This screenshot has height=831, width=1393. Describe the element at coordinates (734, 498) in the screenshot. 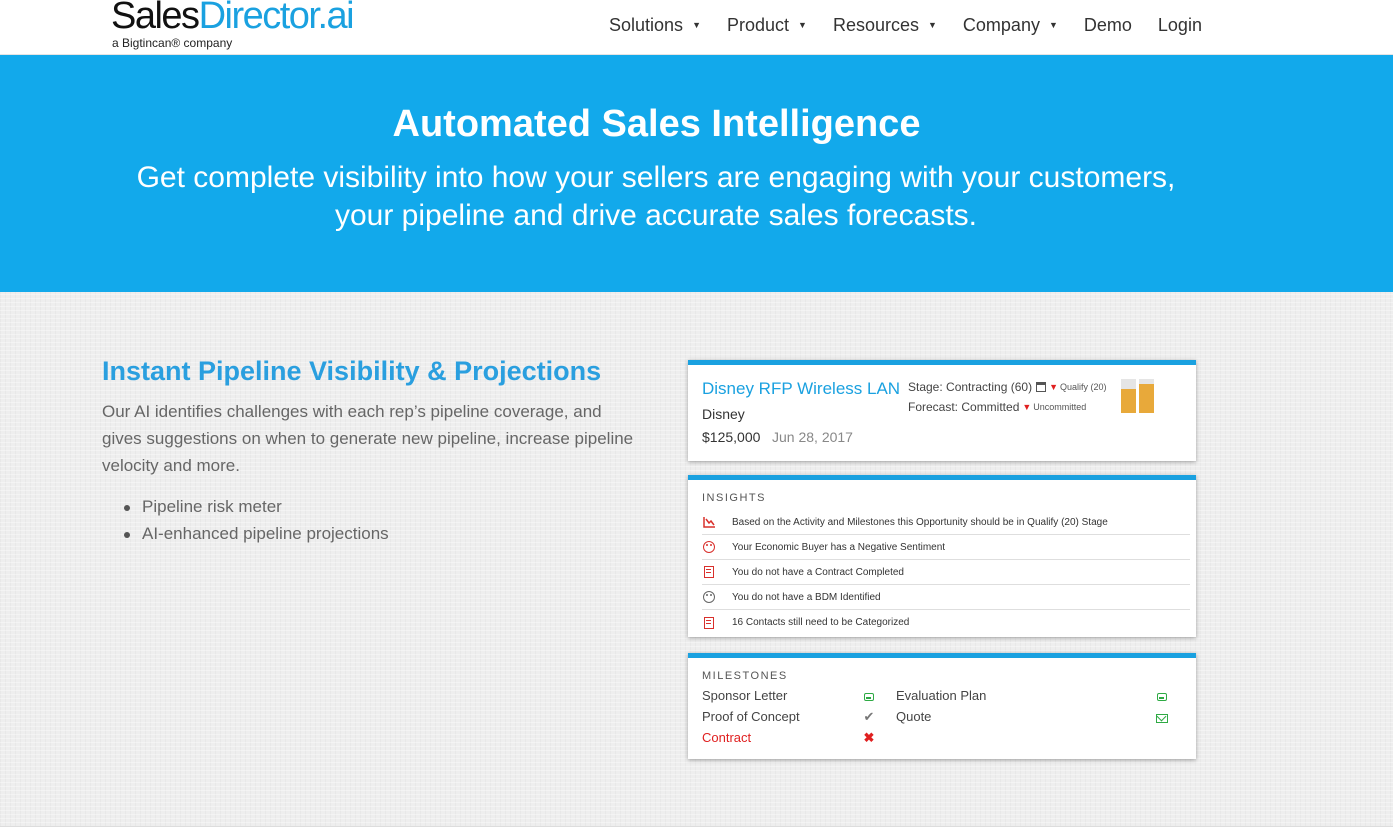

I see `insights-heading: INSIGHTS` at that location.